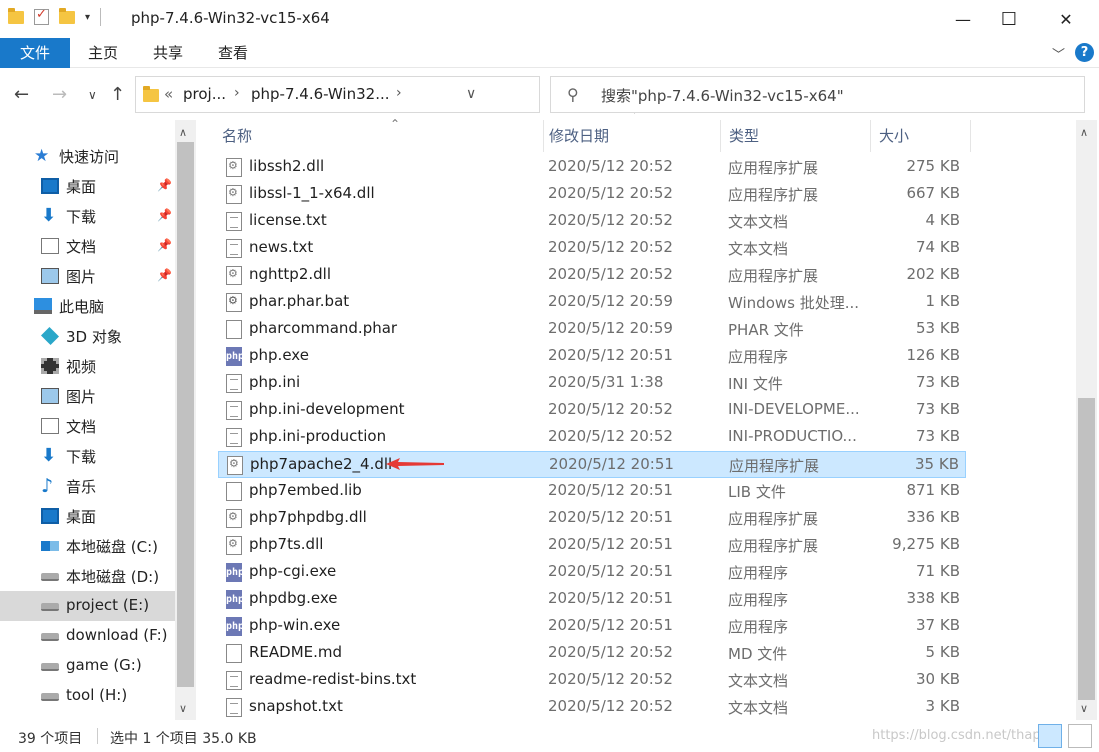 This screenshot has width=1099, height=752. I want to click on exe-file-icon: php, so click(235, 572).